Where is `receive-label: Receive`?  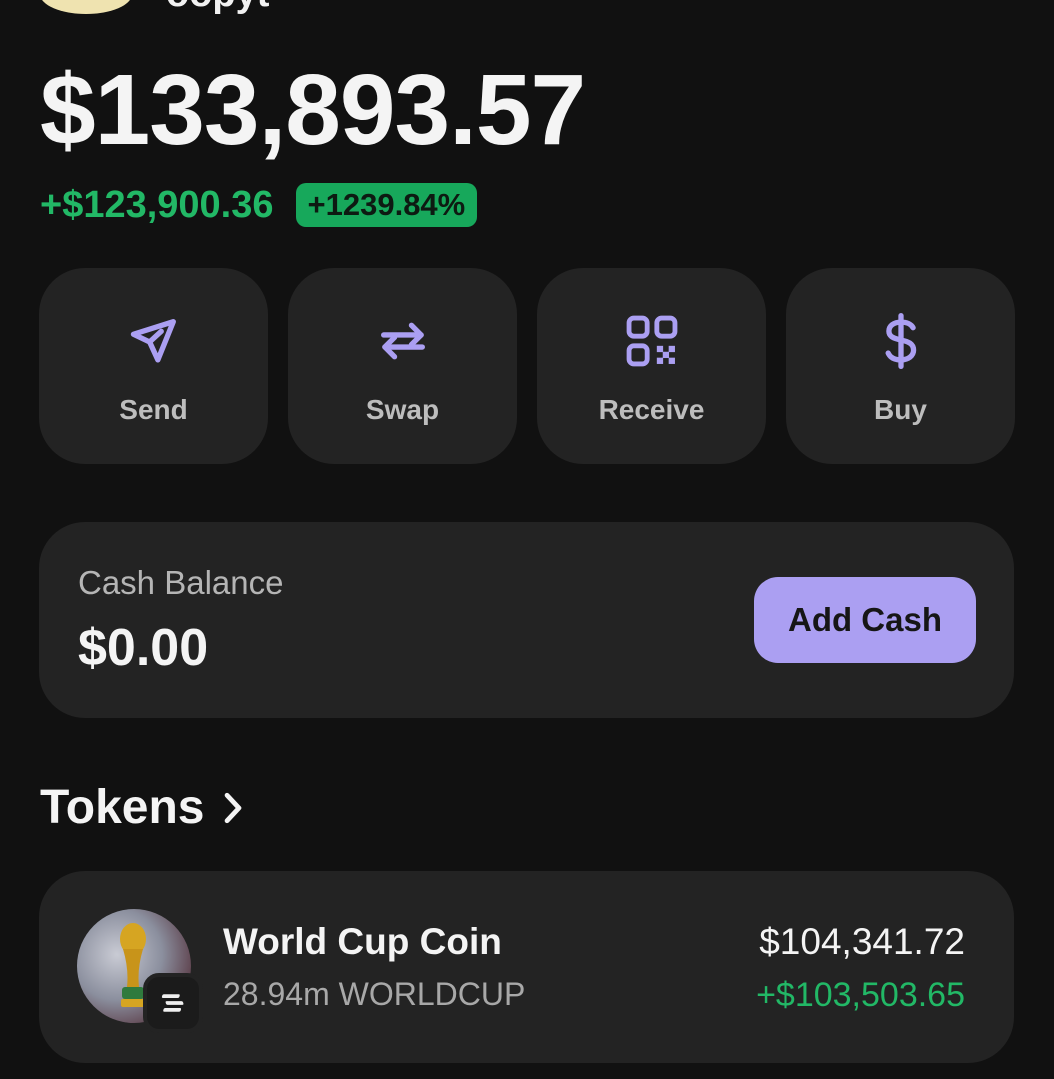
receive-label: Receive is located at coordinates (651, 409).